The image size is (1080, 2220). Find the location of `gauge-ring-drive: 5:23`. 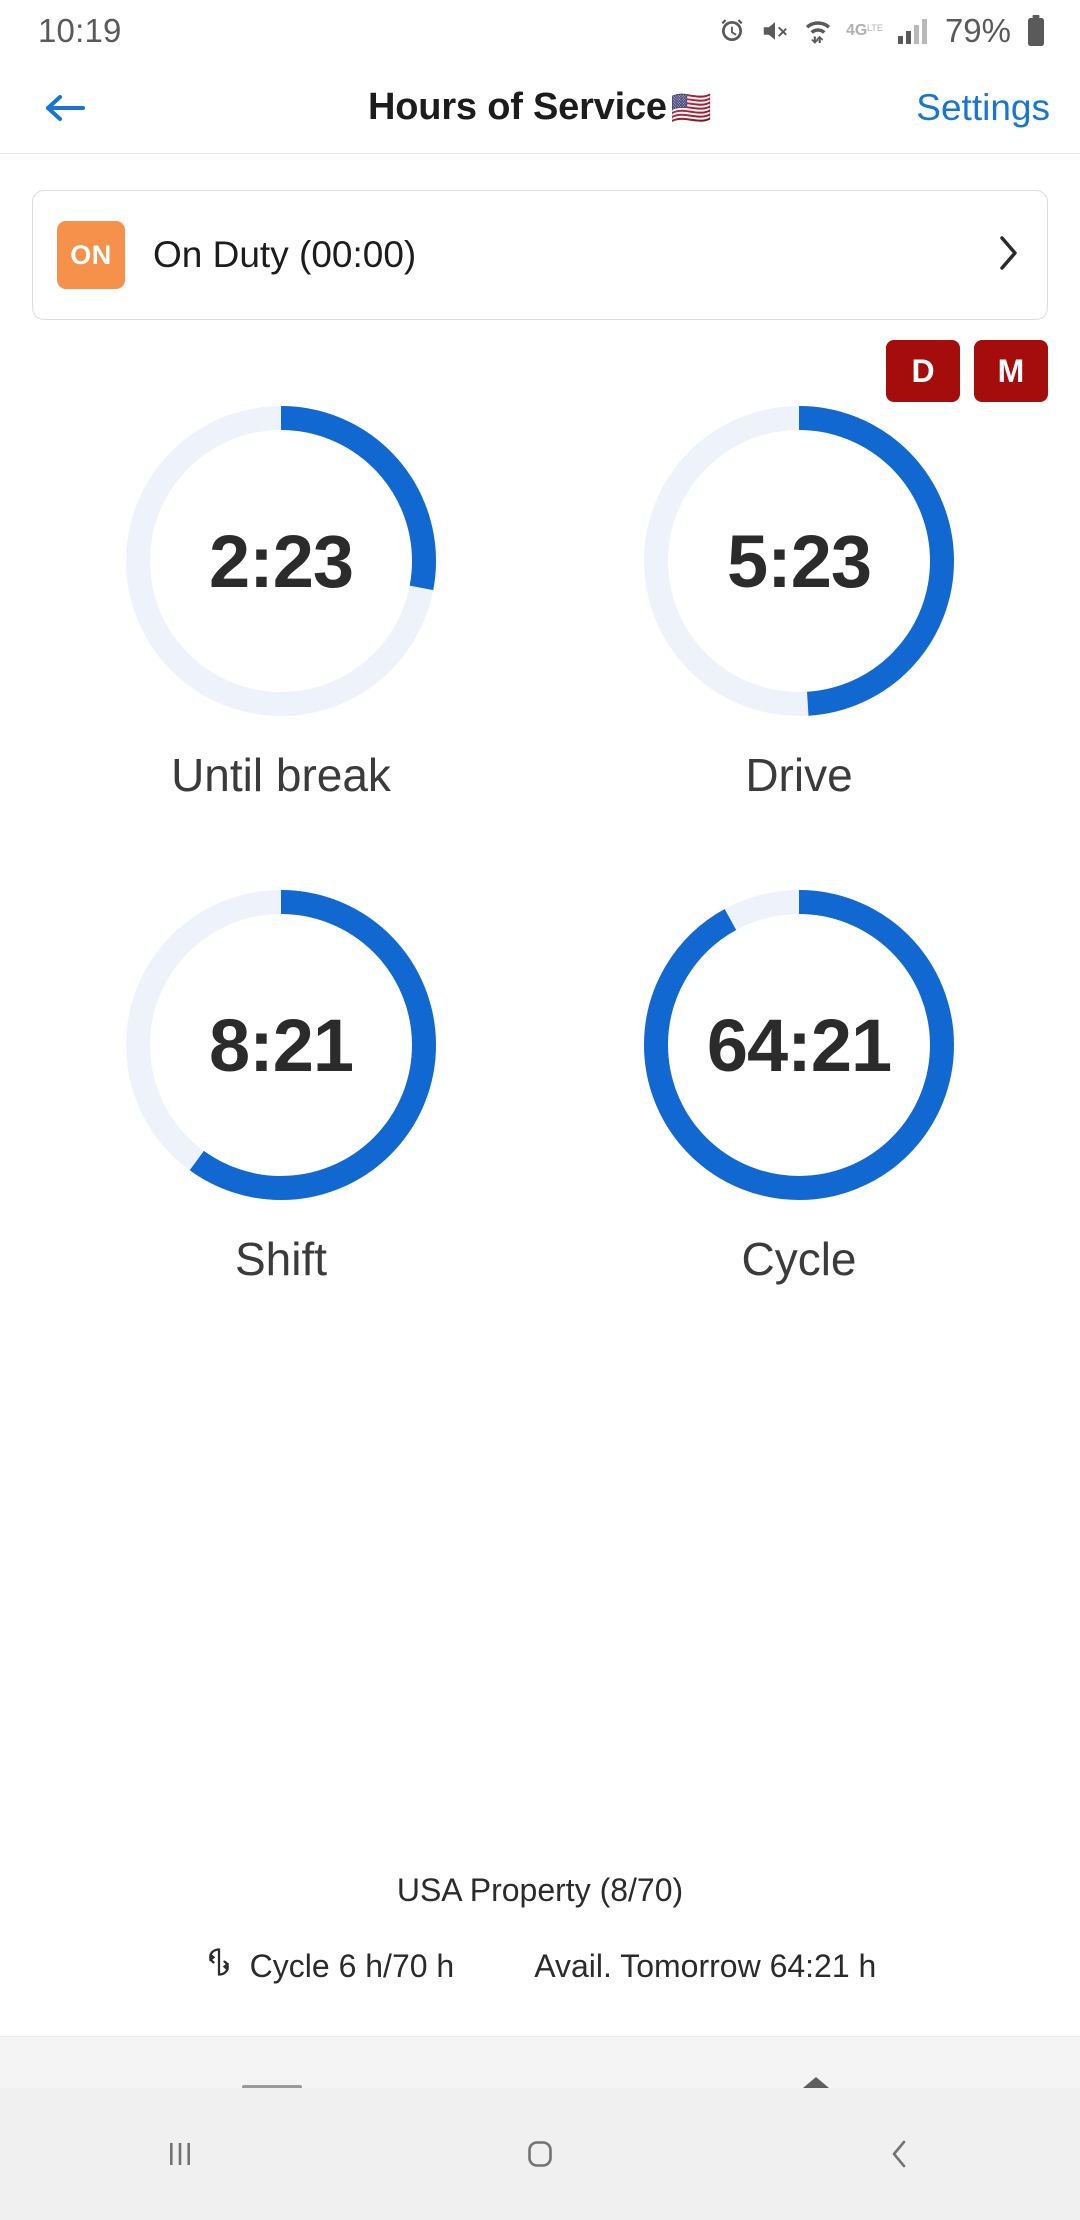

gauge-ring-drive: 5:23 is located at coordinates (799, 561).